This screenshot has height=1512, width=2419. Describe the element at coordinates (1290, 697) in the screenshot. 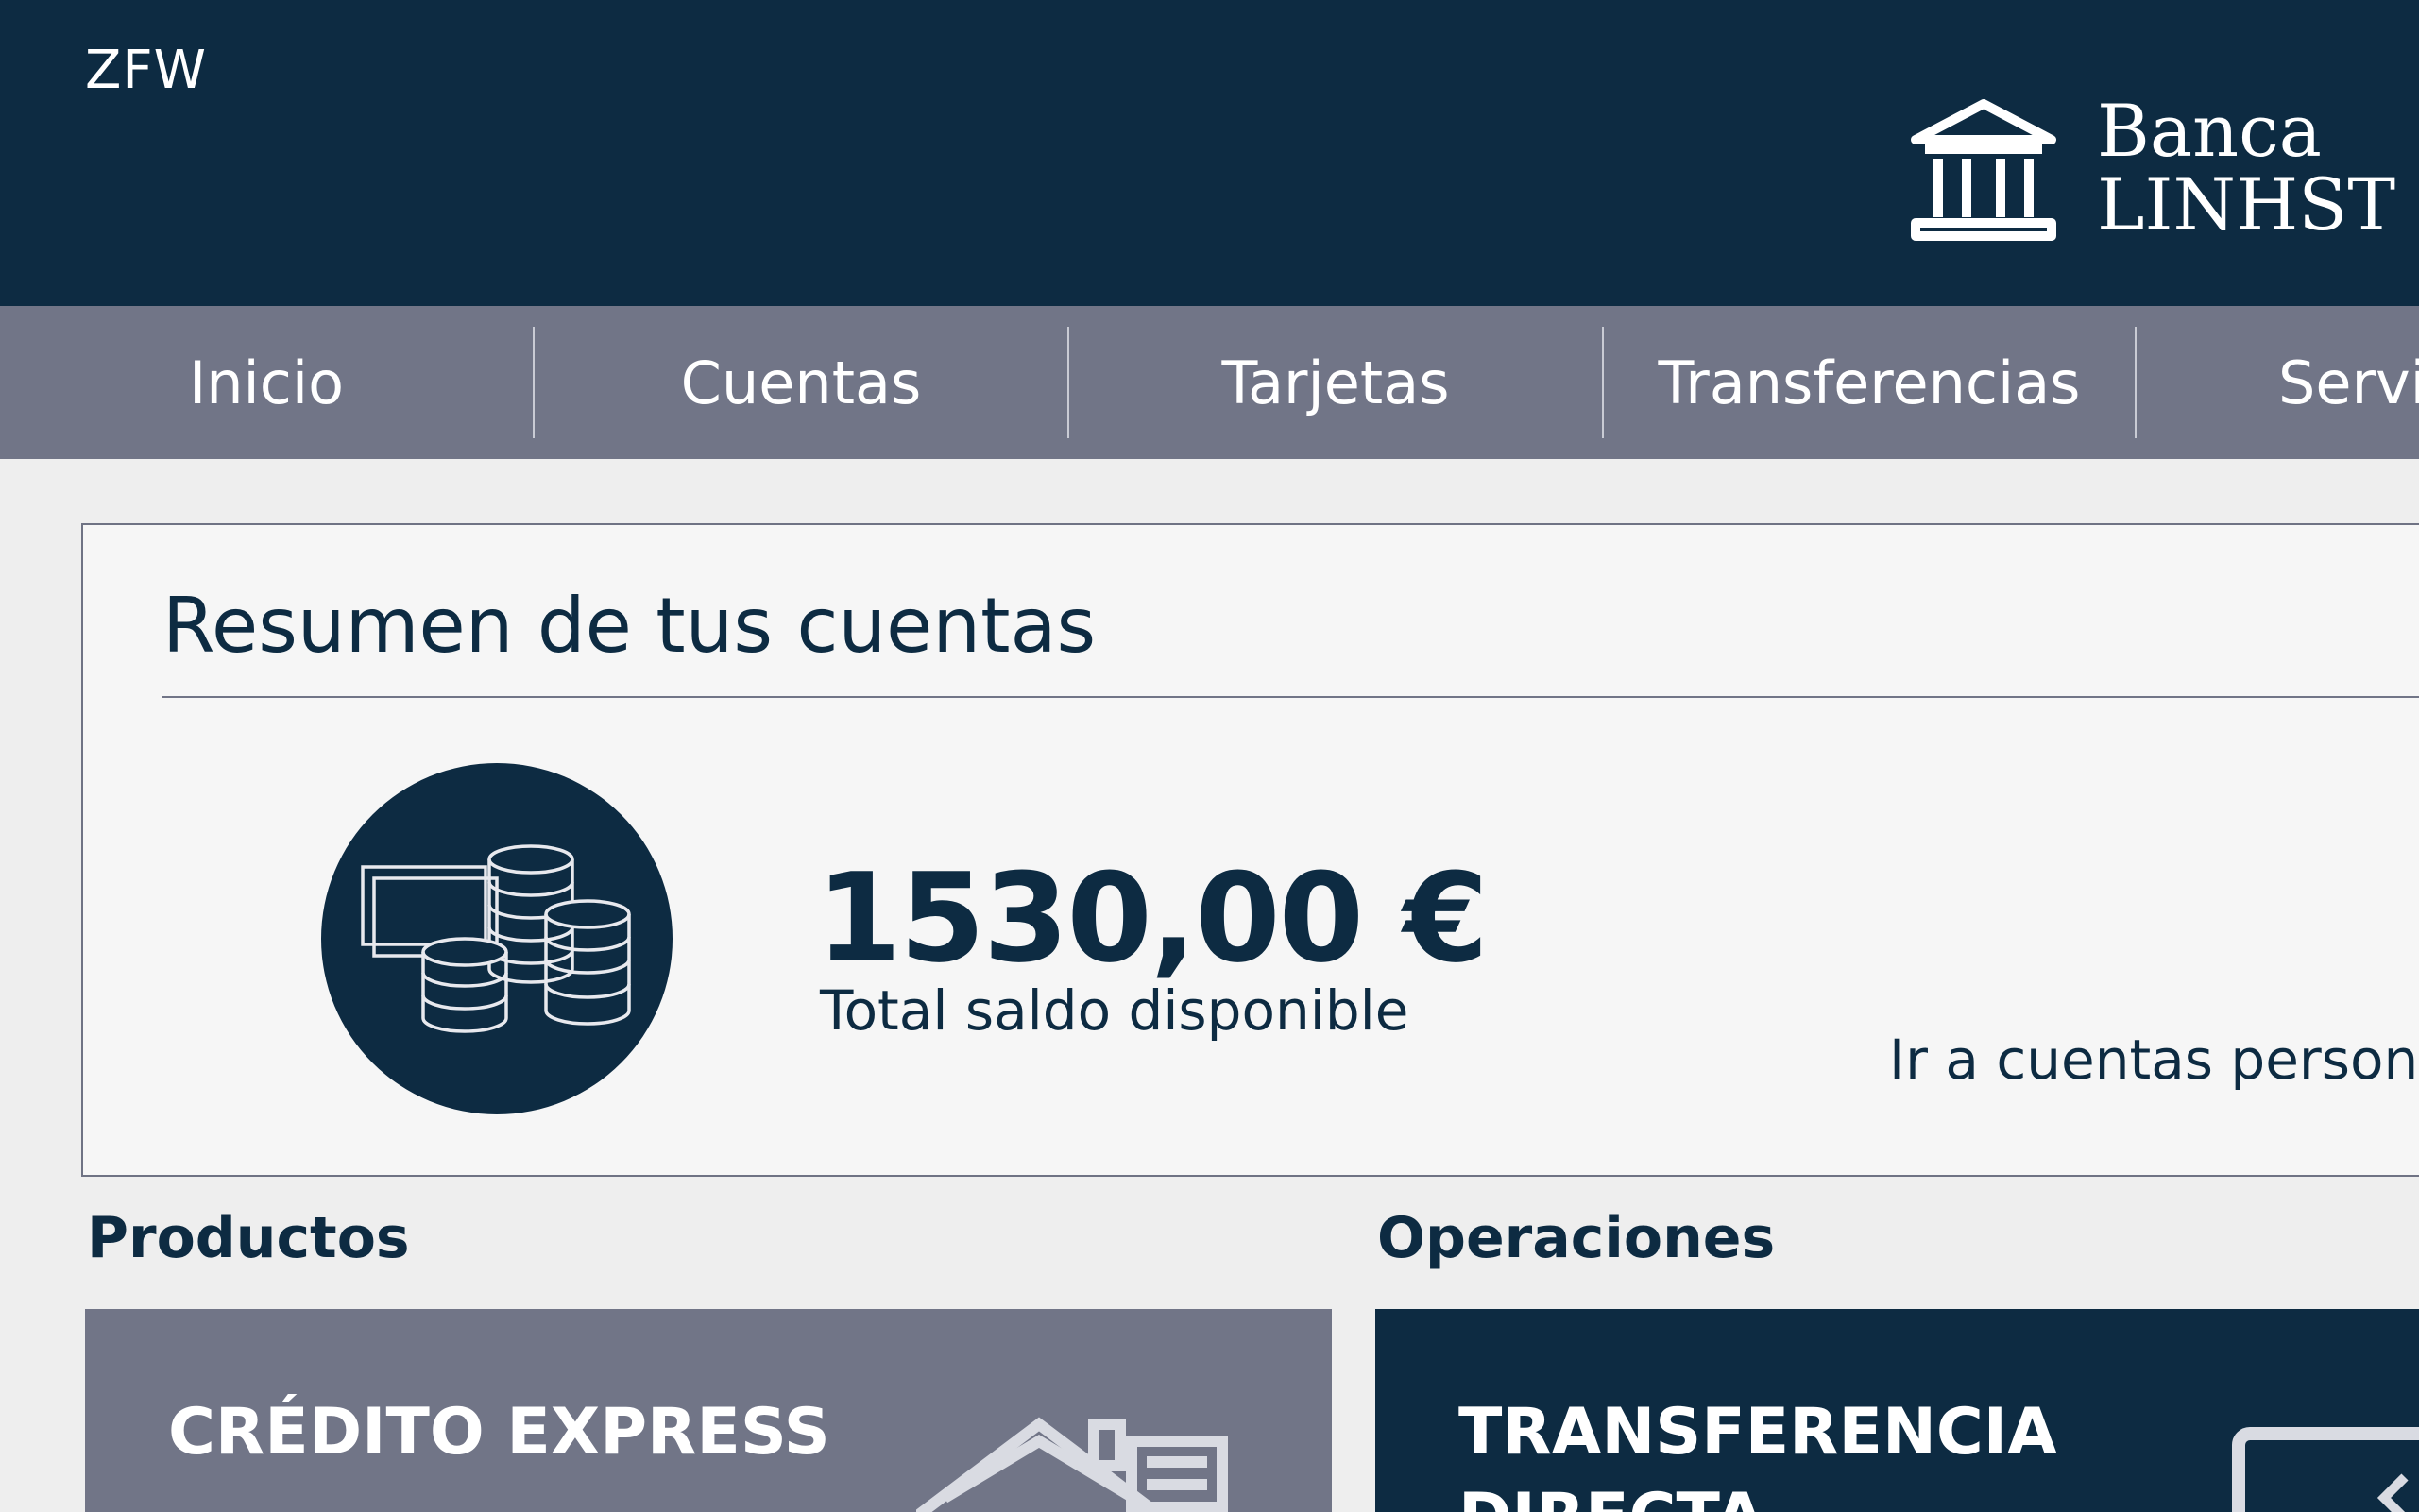

I see `summary-divider` at that location.